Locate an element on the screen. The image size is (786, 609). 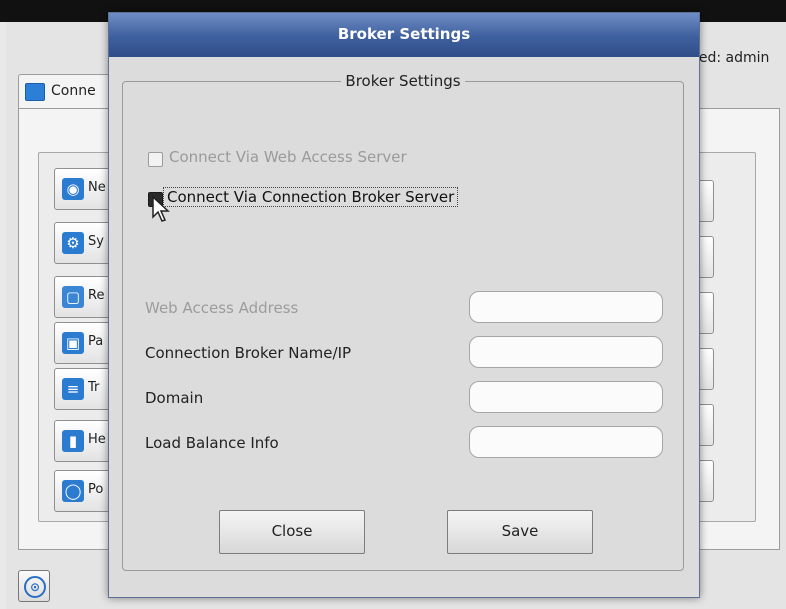
help-icon: ▮ is located at coordinates (73, 441).